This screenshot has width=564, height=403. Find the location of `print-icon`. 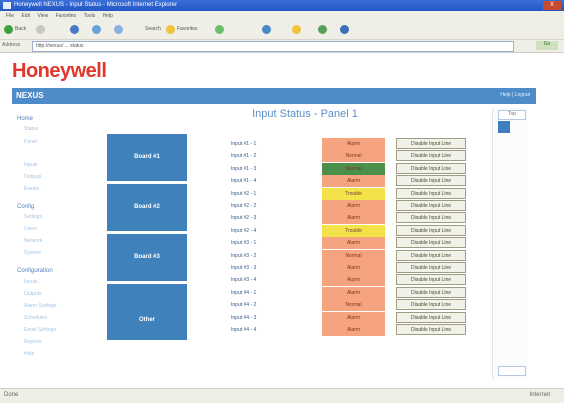

print-icon is located at coordinates (296, 29).